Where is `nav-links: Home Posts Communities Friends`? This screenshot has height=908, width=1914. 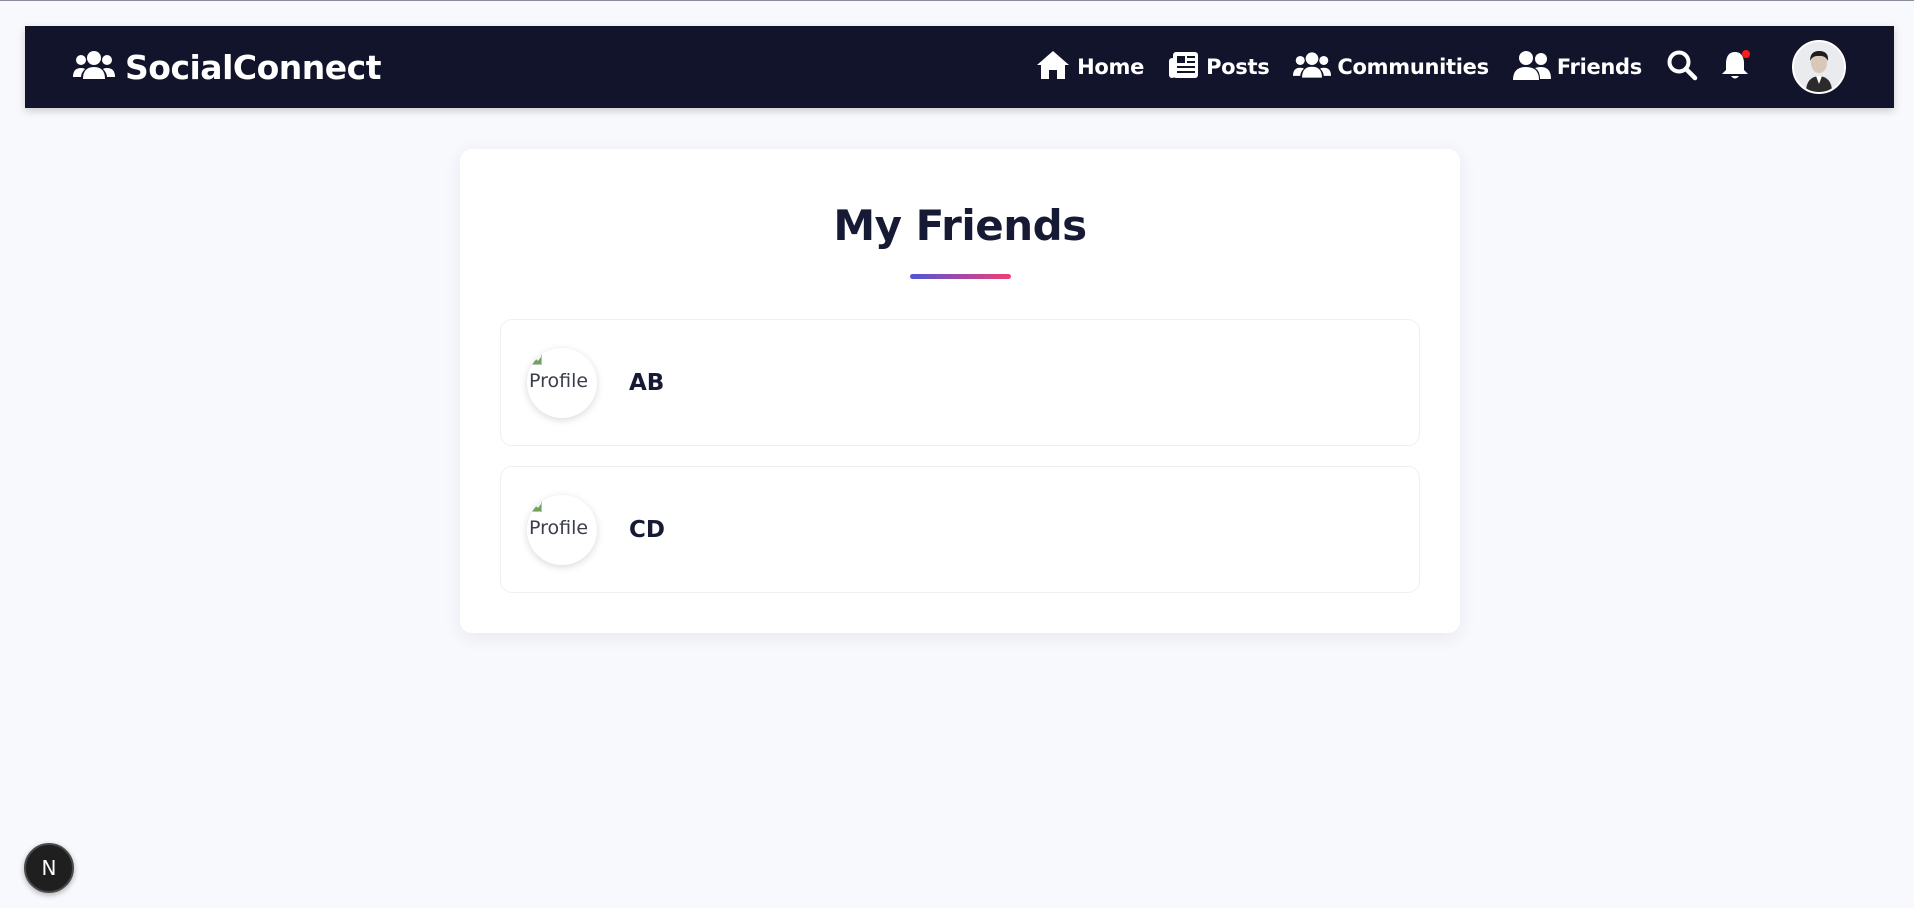 nav-links: Home Posts Communities Friends is located at coordinates (1464, 67).